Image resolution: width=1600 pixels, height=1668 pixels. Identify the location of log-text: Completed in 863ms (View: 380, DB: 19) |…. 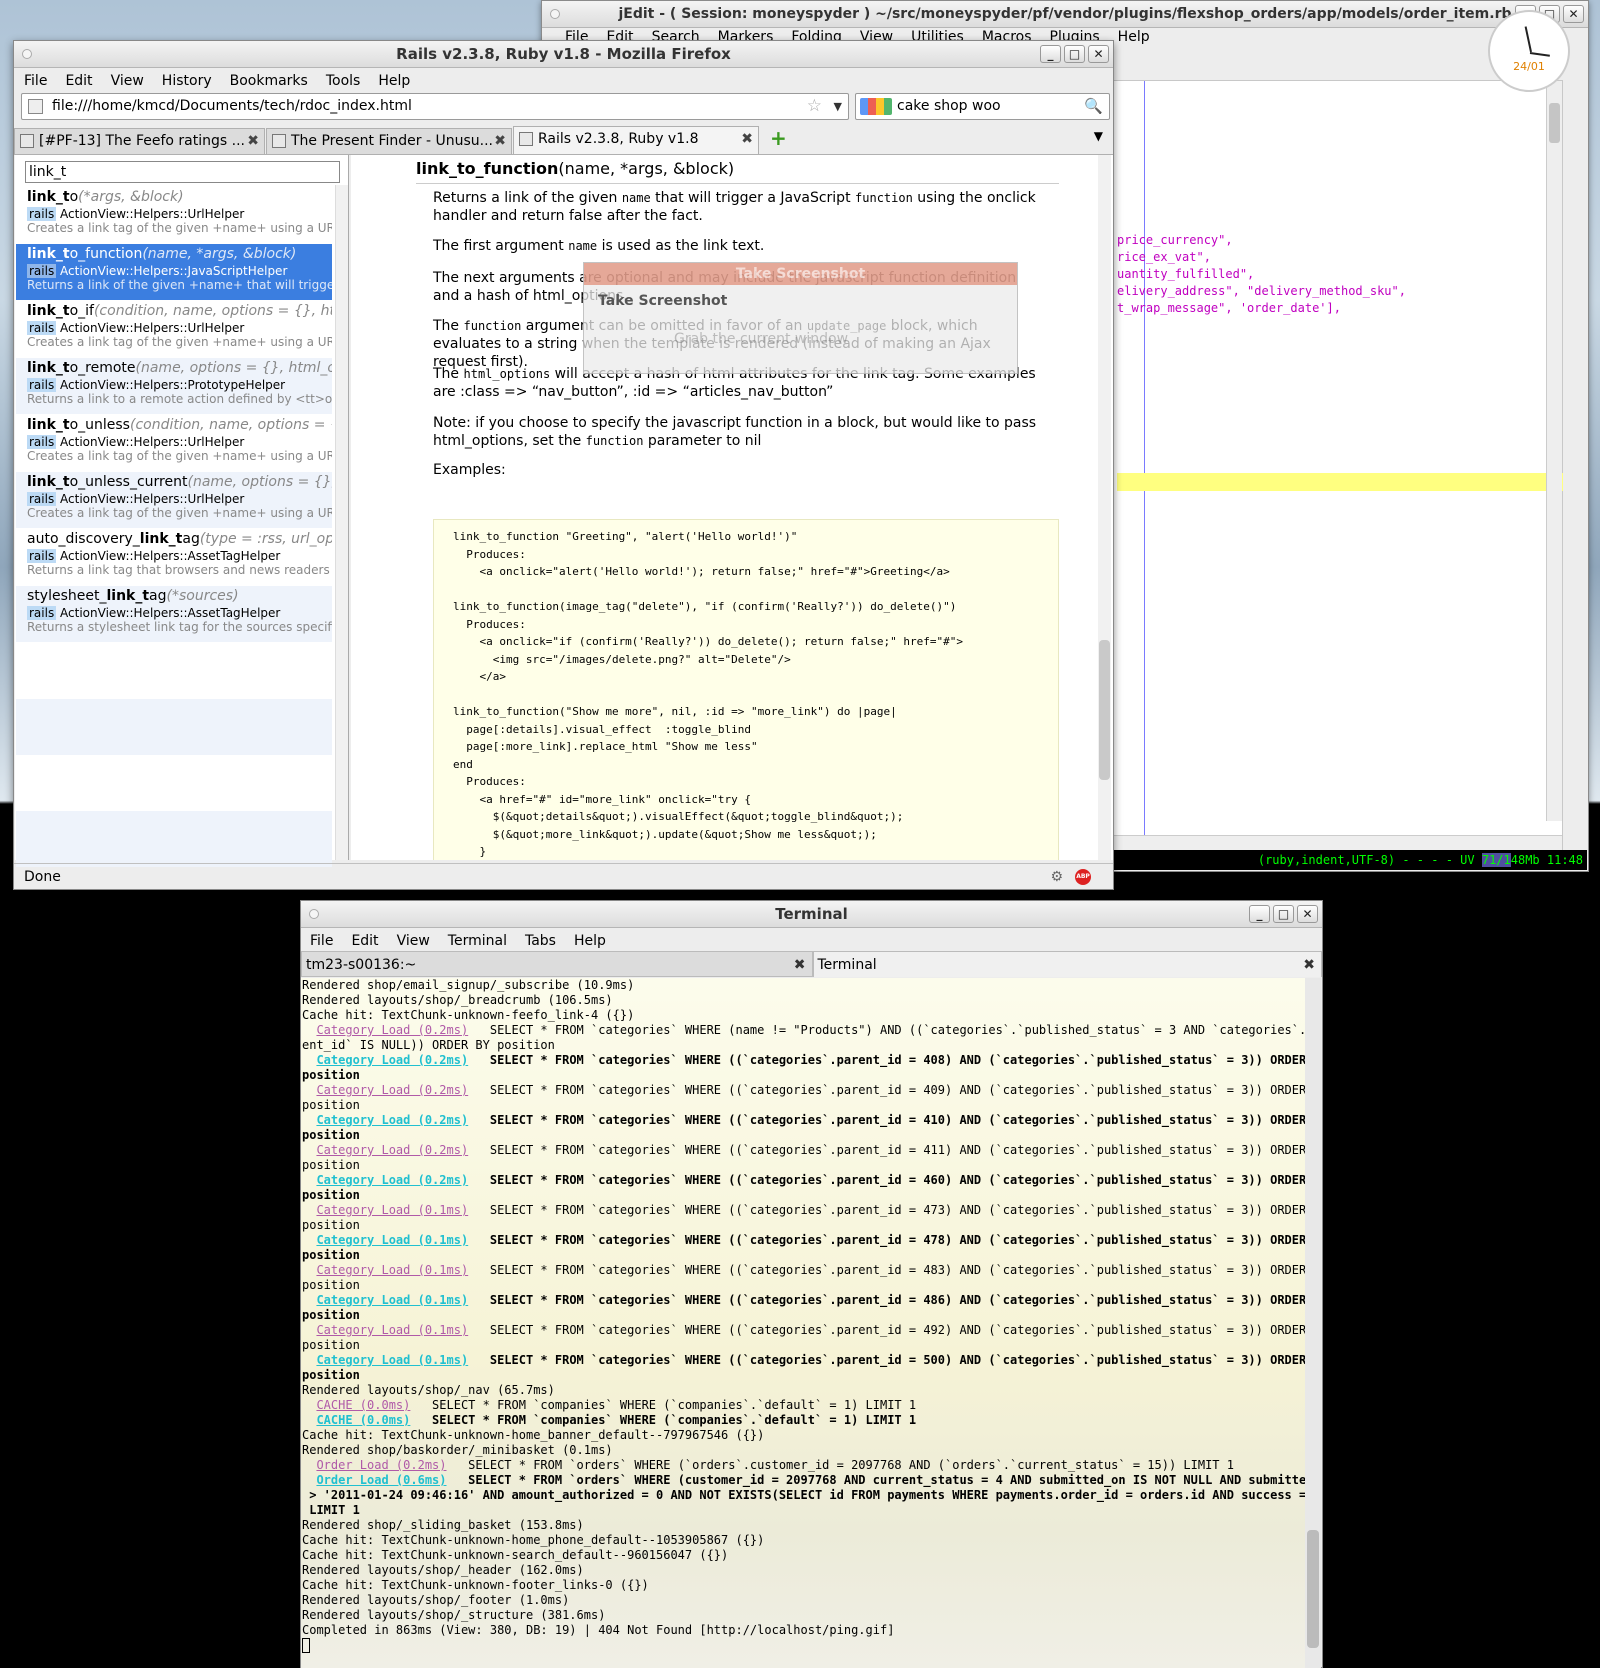
(598, 1630).